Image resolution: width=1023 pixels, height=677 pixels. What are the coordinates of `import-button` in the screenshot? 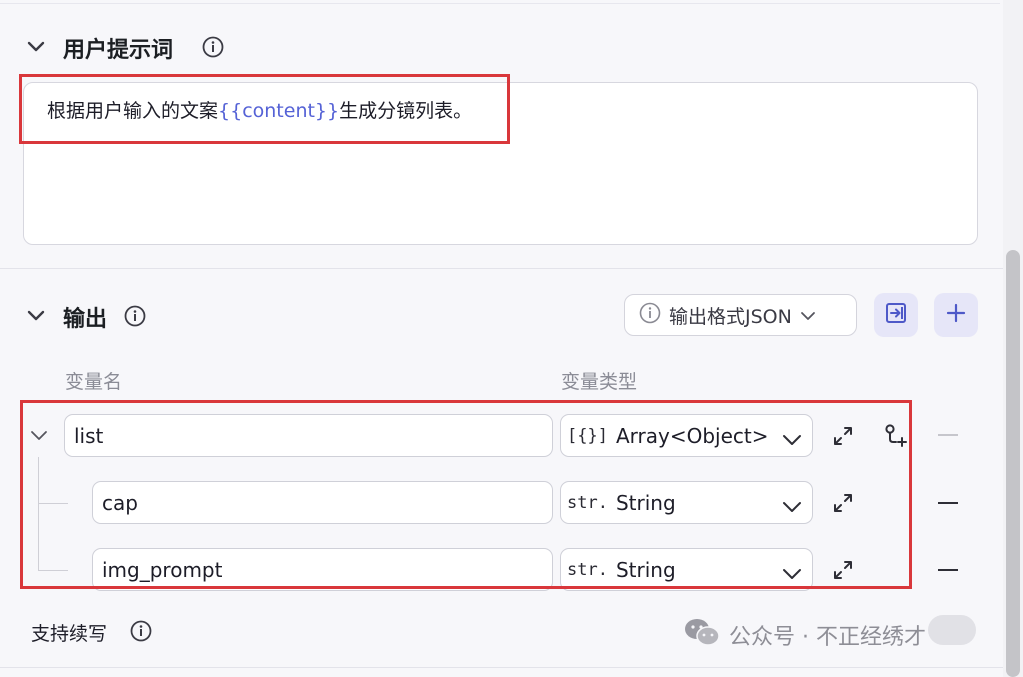 It's located at (896, 315).